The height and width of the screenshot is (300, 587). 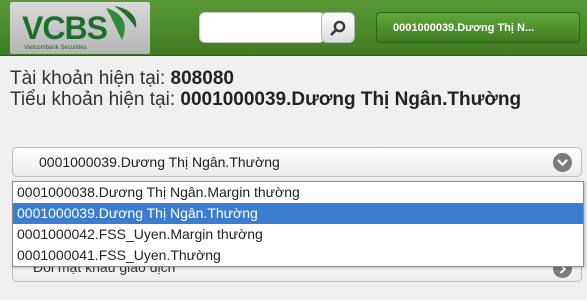 I want to click on dropdown-option-selected: 0001000039.Dương Thị Ngân.Thường, so click(x=298, y=213).